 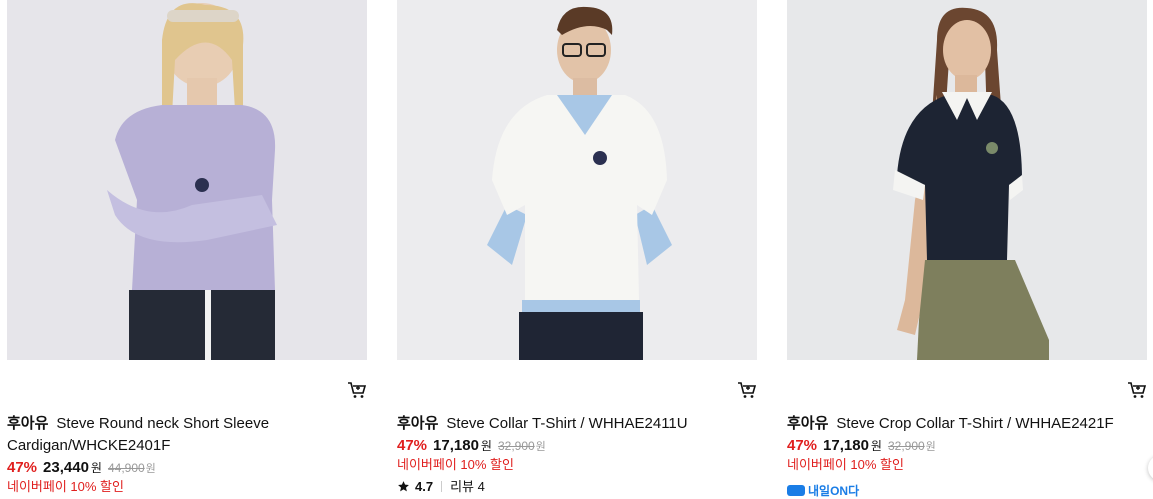 What do you see at coordinates (66, 467) in the screenshot?
I see `sale-price: 23,440` at bounding box center [66, 467].